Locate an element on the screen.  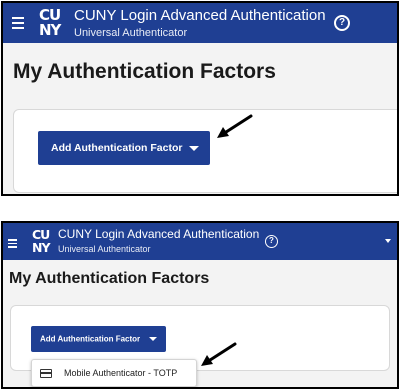
credit-card-icon is located at coordinates (46, 373).